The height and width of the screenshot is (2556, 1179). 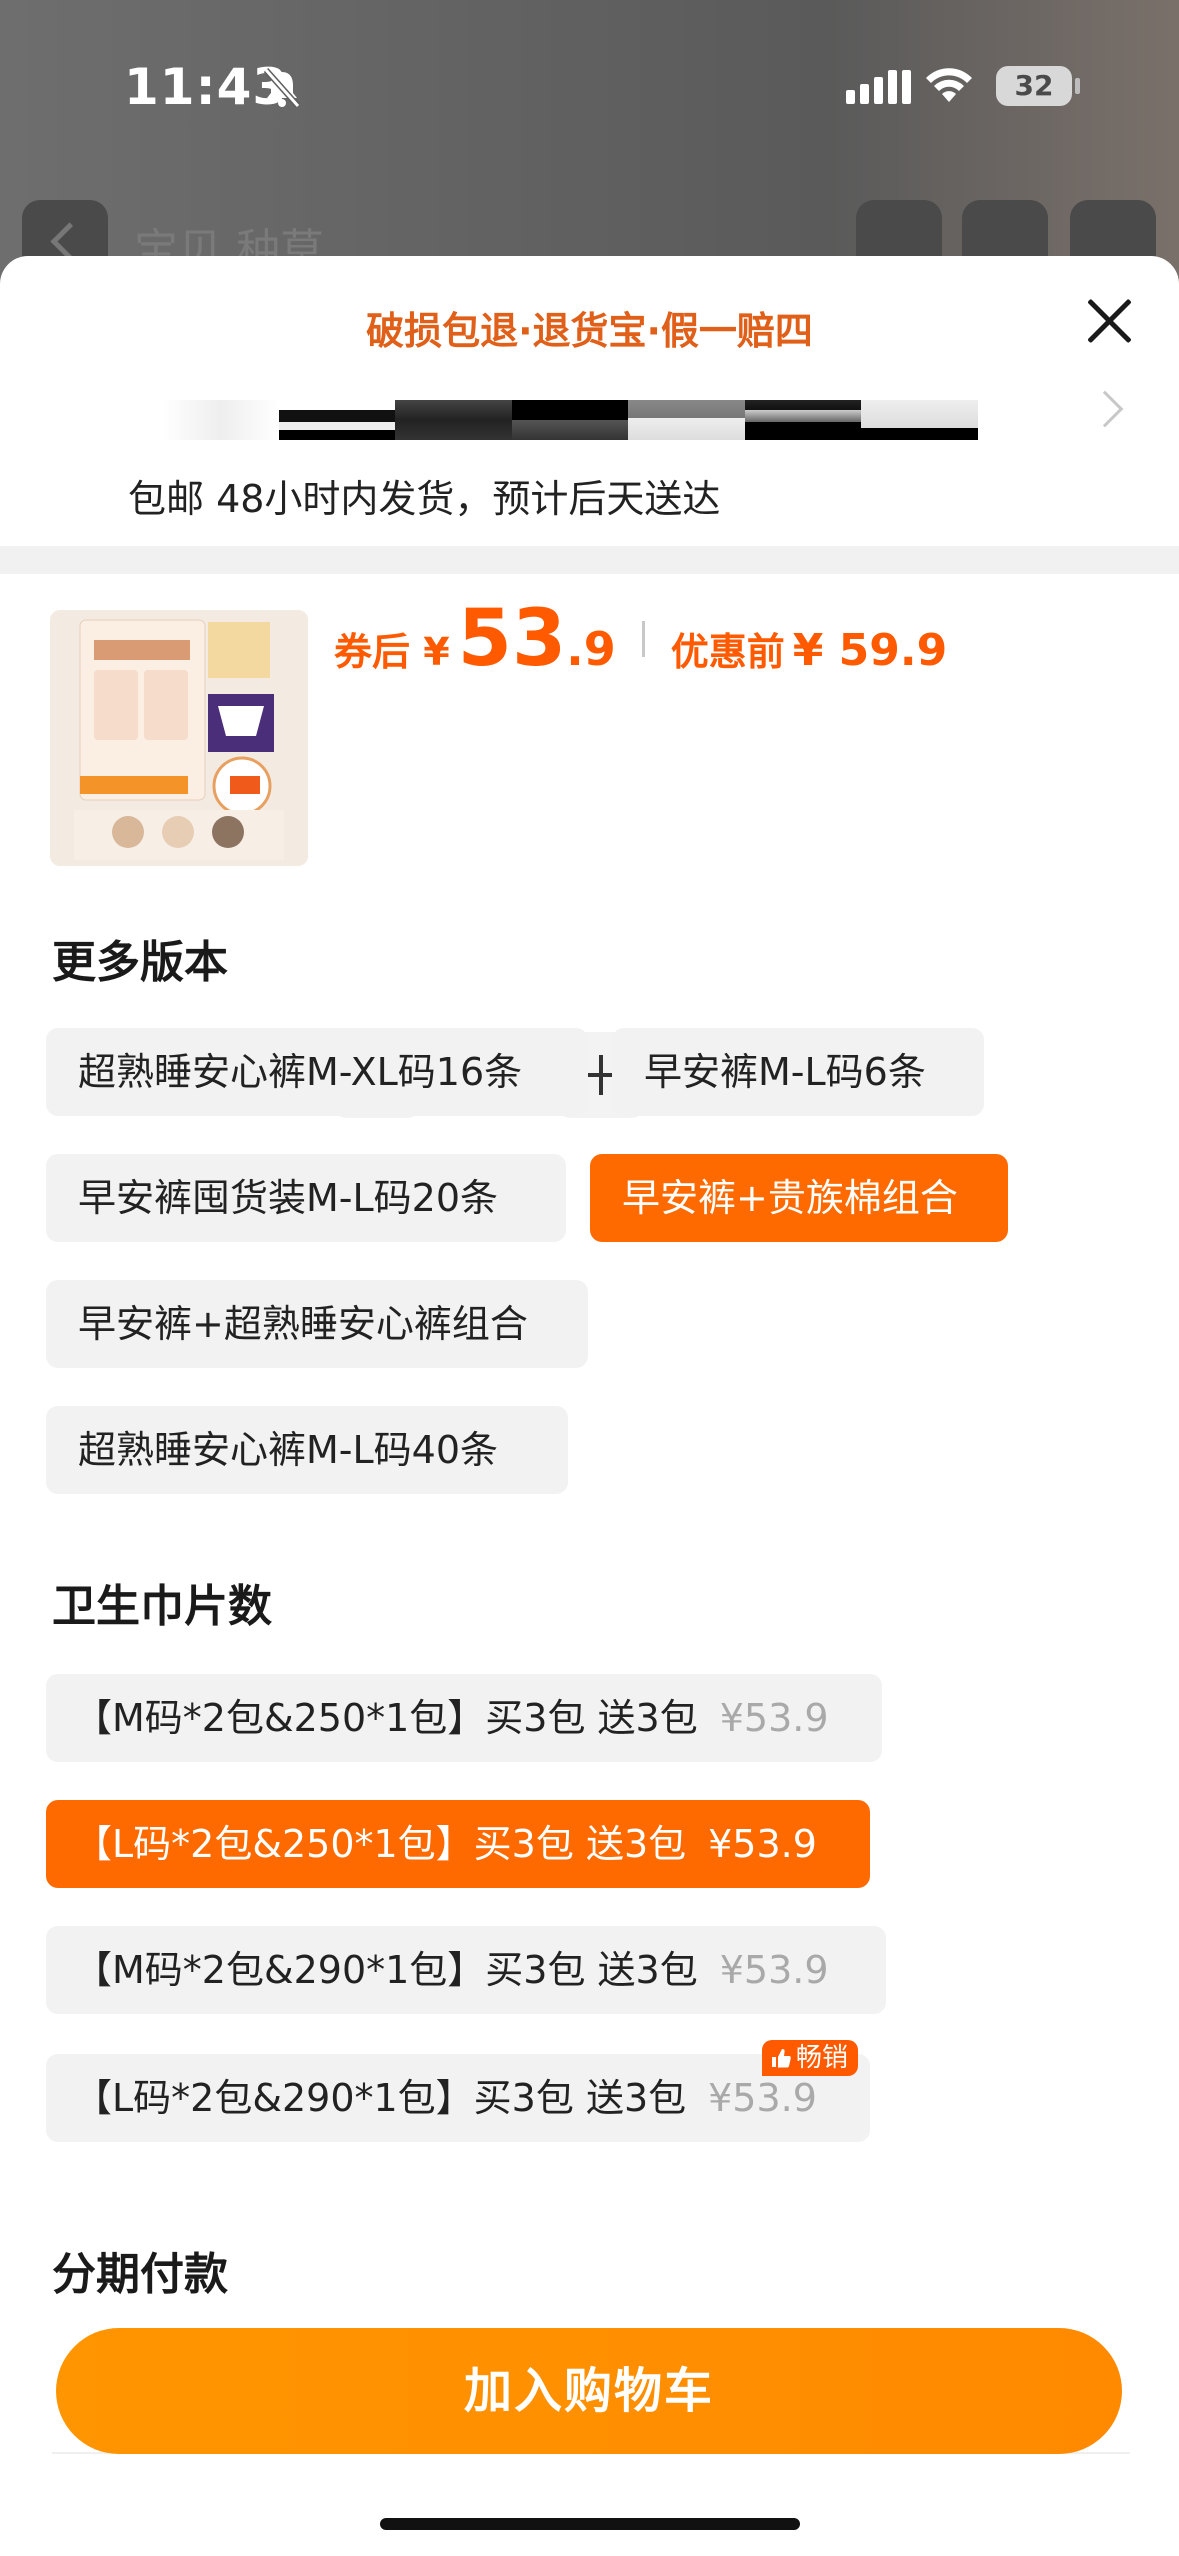 What do you see at coordinates (949, 85) in the screenshot?
I see `wifi-icon` at bounding box center [949, 85].